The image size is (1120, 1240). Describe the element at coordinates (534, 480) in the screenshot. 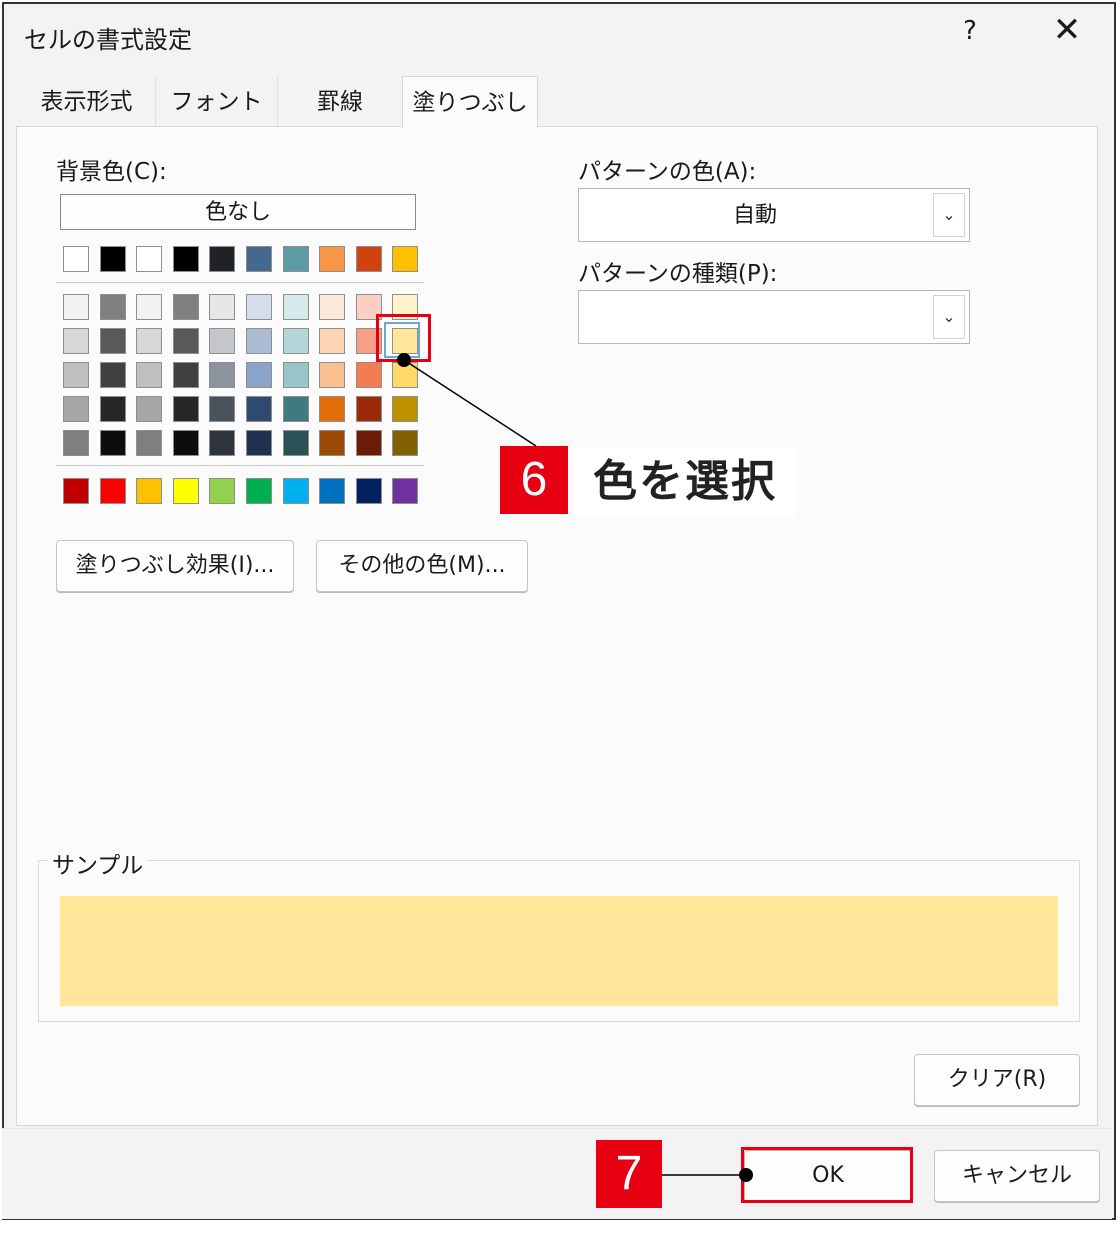

I see `step-6-badge: 6` at that location.